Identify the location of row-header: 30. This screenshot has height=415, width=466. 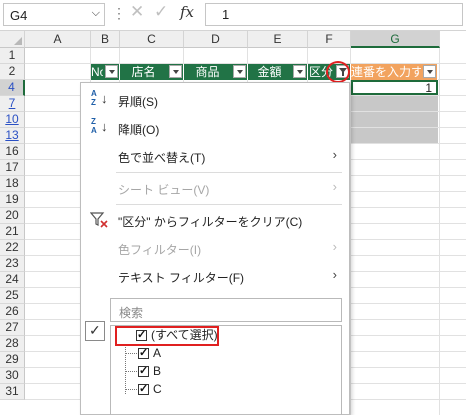
(12, 376).